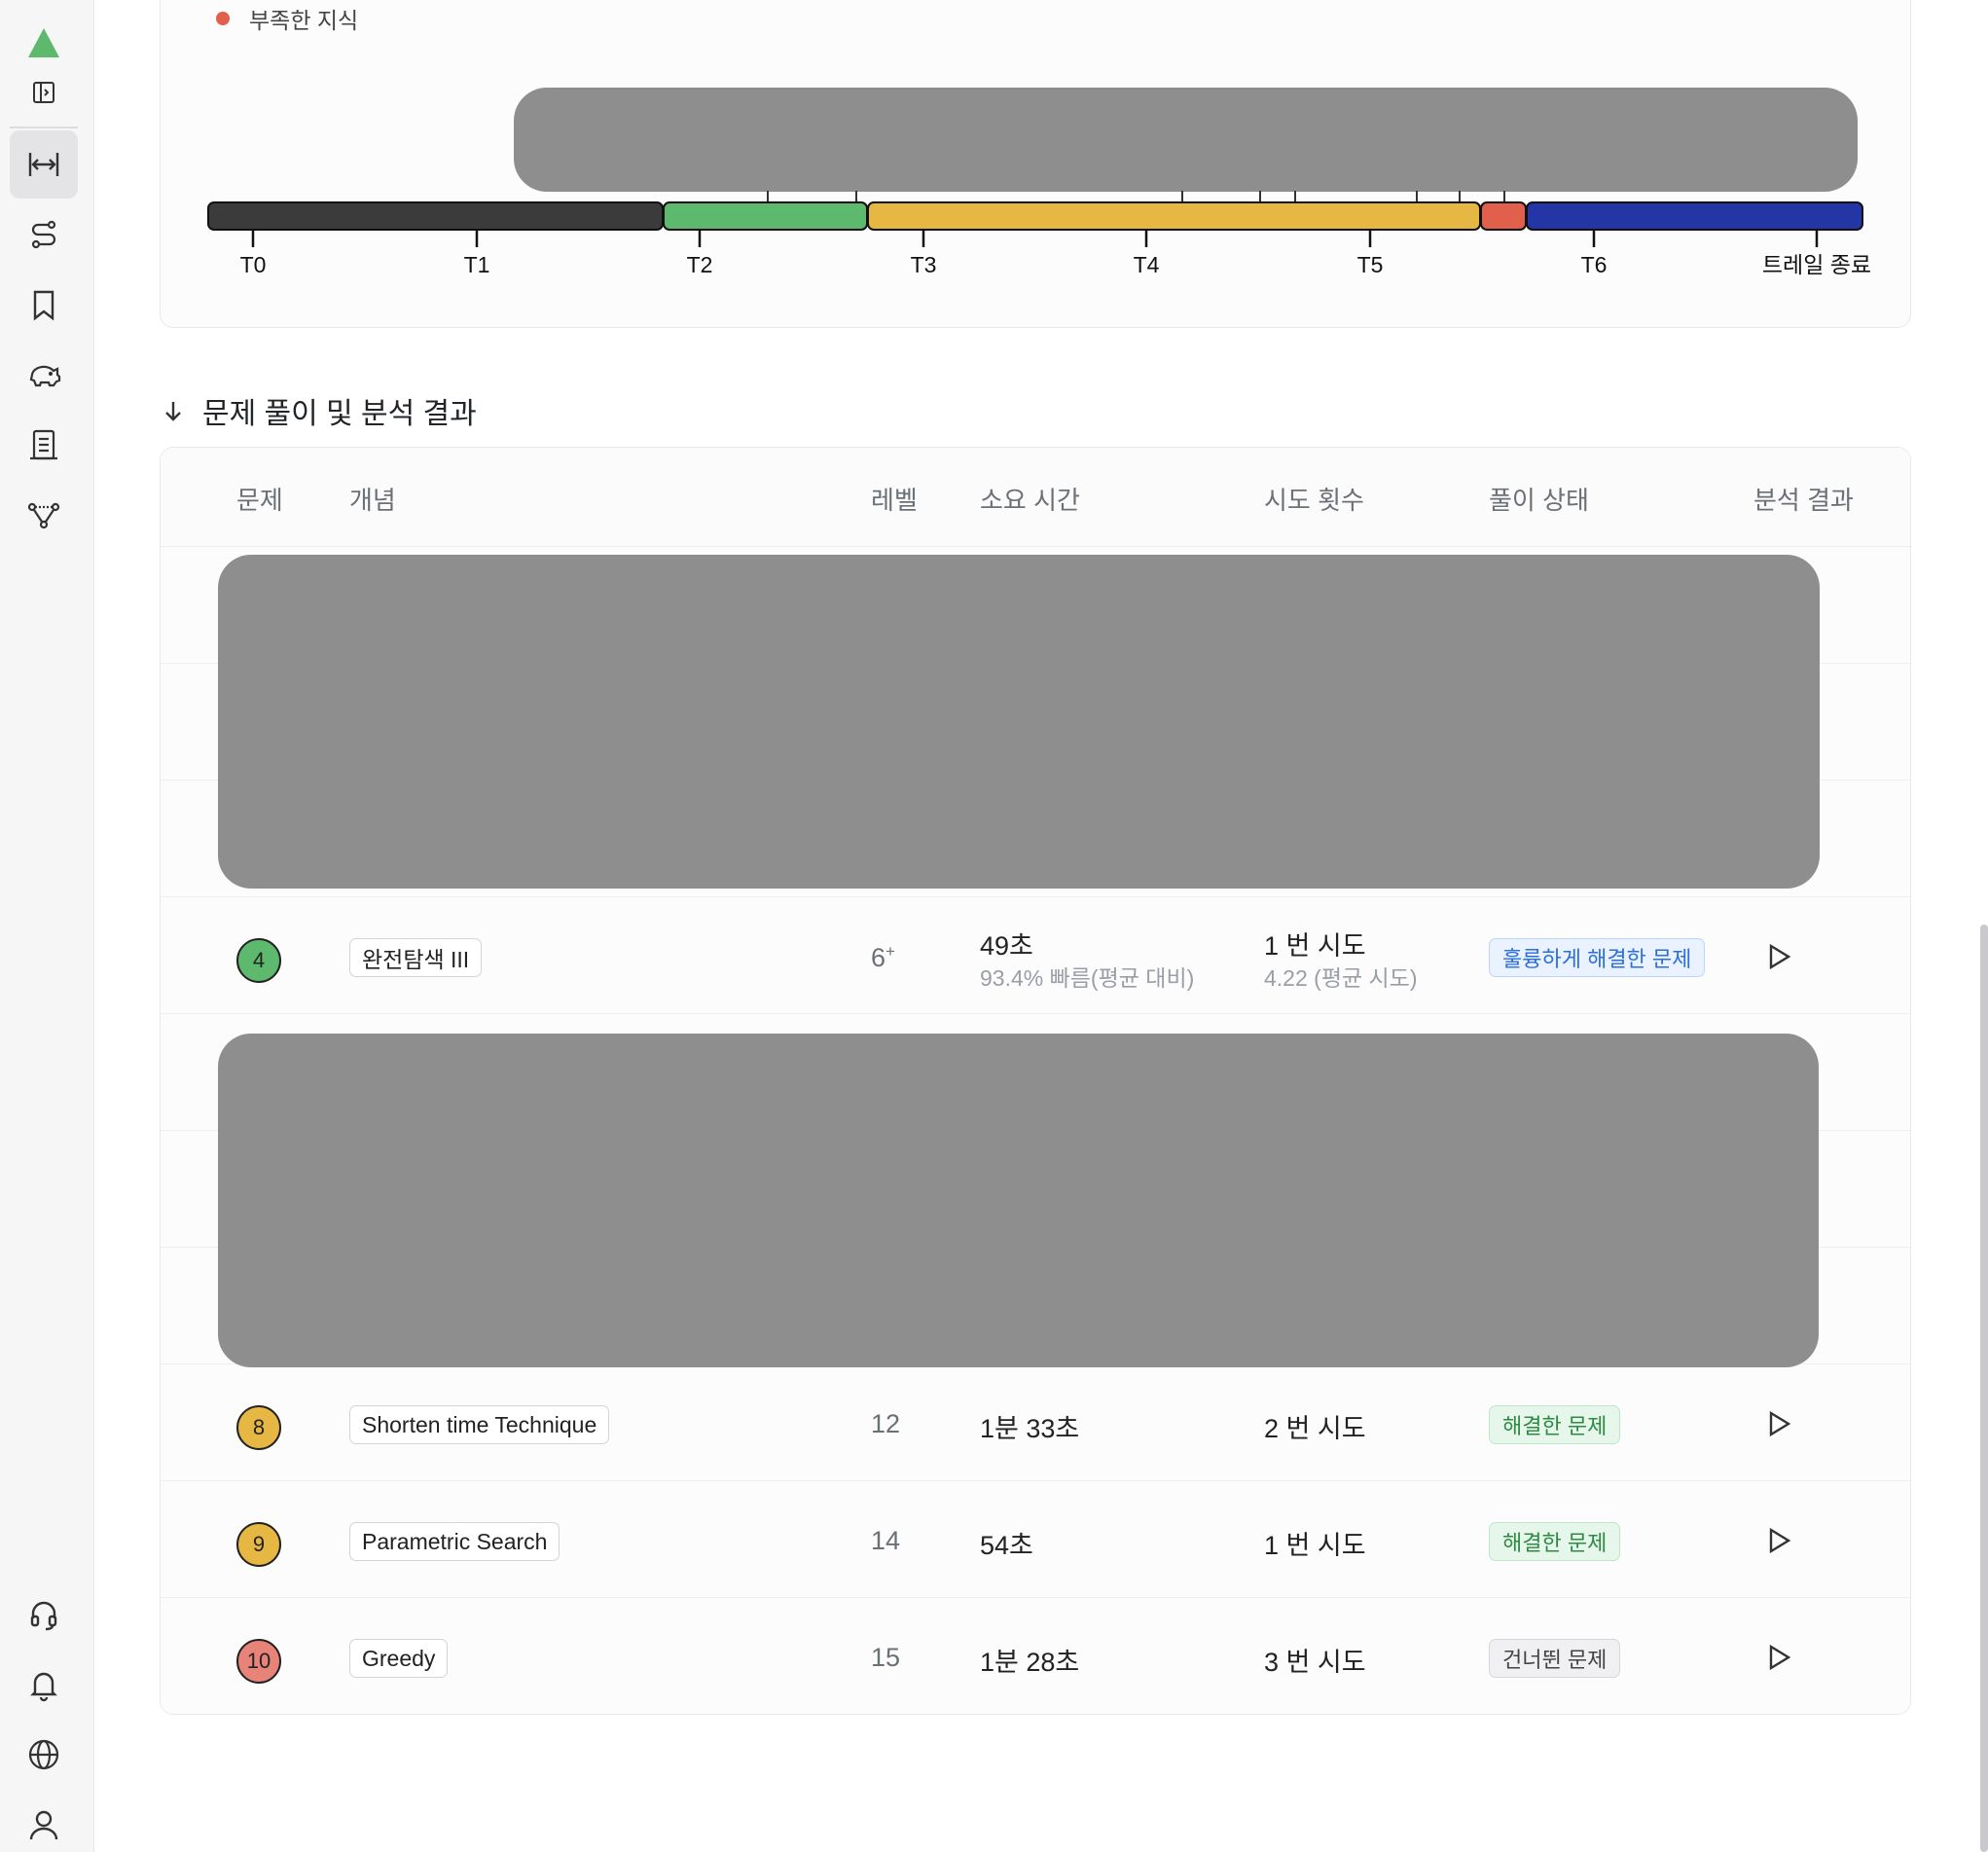 Image resolution: width=1988 pixels, height=1852 pixels. What do you see at coordinates (883, 957) in the screenshot?
I see `level-value: 6+` at bounding box center [883, 957].